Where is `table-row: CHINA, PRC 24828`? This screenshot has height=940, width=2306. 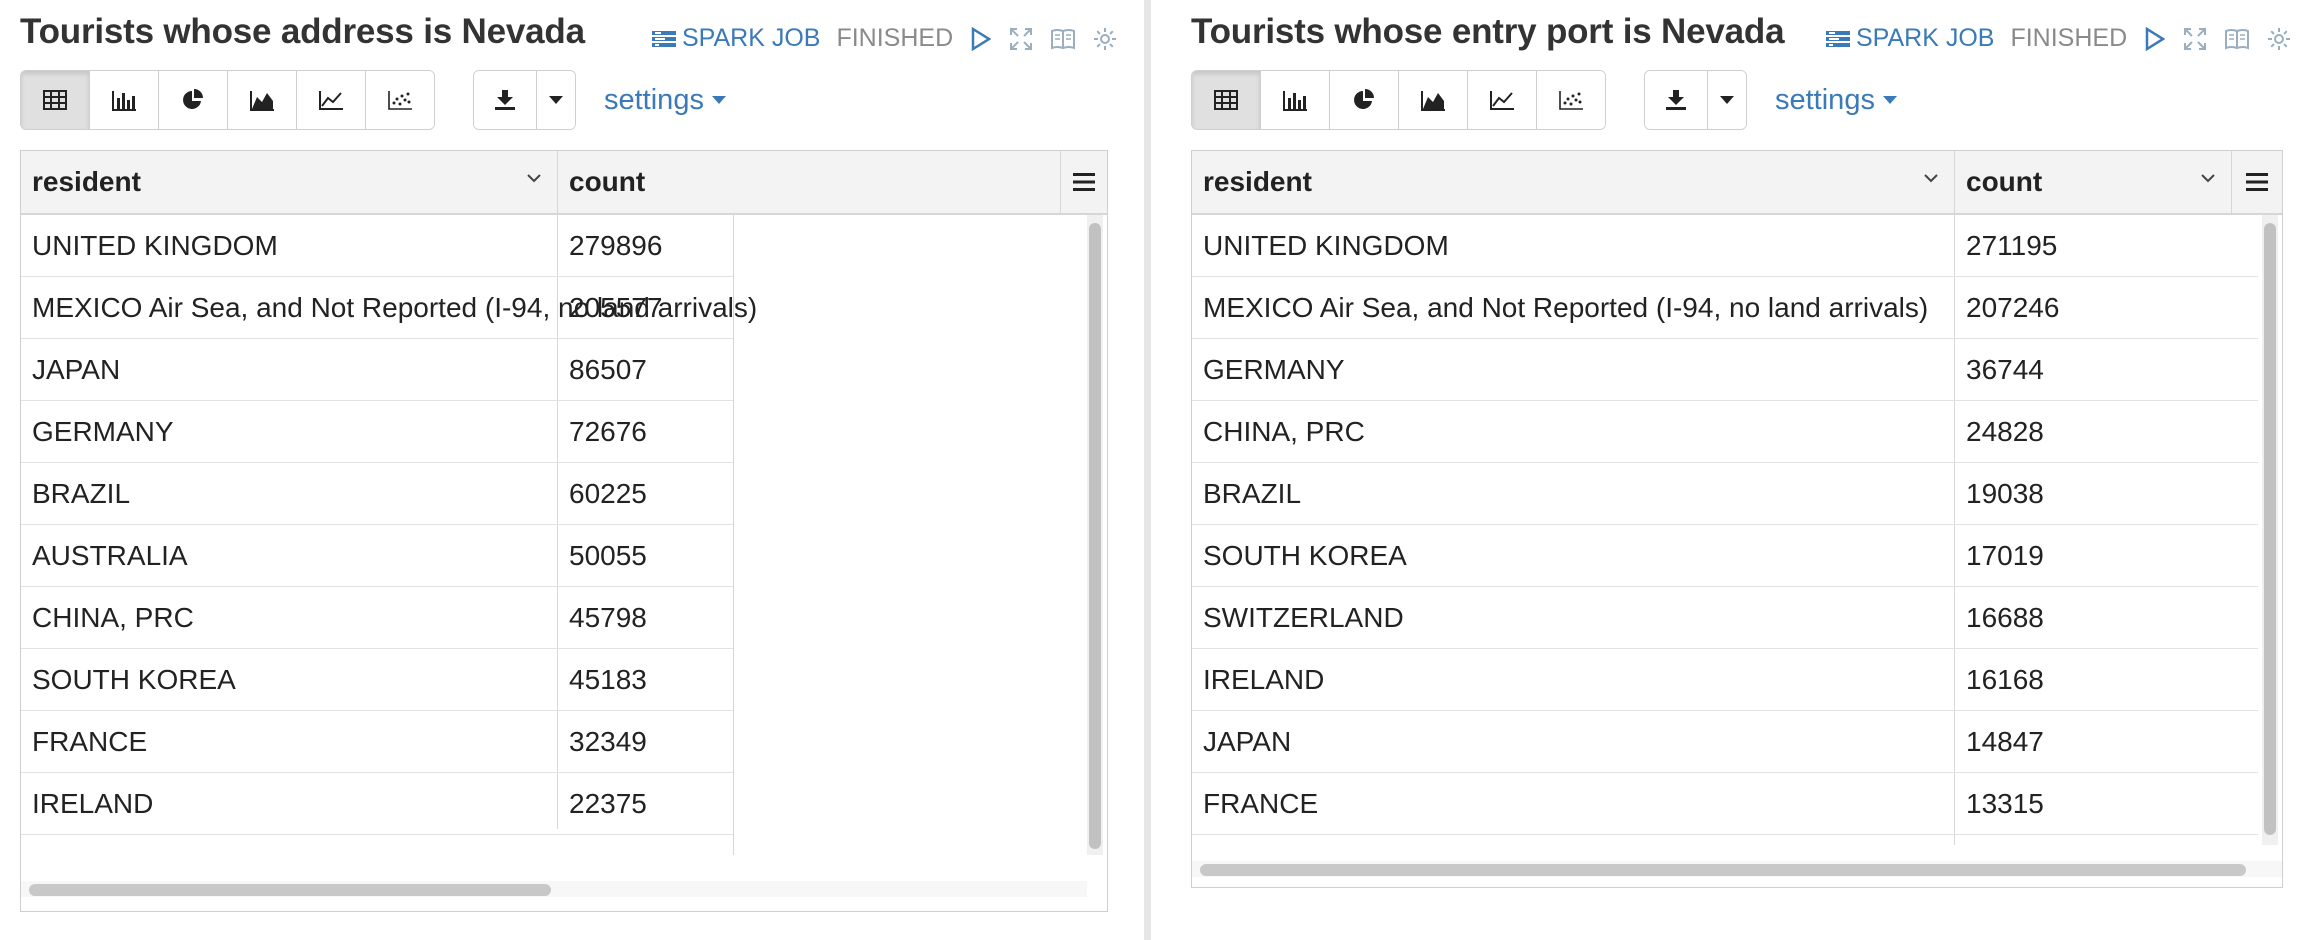 table-row: CHINA, PRC 24828 is located at coordinates (1725, 432).